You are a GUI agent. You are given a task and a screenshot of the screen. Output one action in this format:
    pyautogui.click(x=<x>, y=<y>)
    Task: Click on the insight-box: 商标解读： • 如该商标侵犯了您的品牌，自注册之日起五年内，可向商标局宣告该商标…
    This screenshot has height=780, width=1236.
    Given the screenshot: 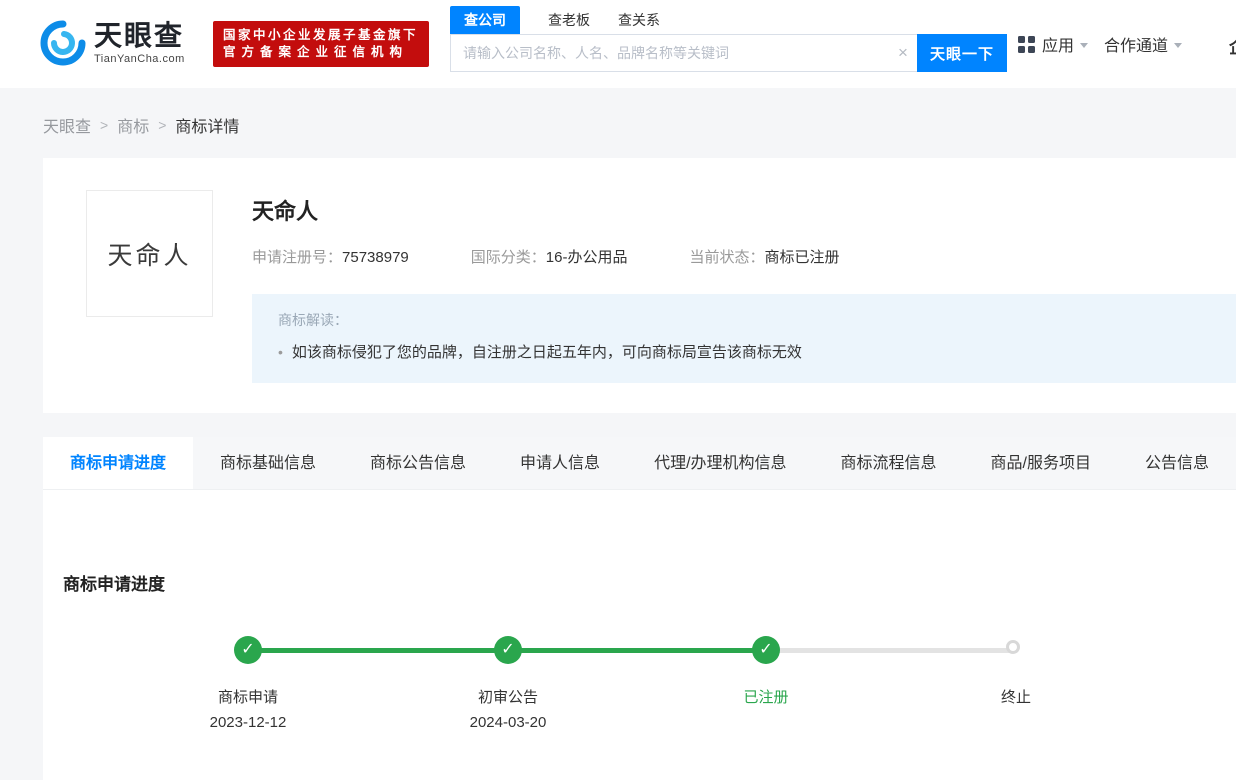 What is the action you would take?
    pyautogui.click(x=744, y=338)
    